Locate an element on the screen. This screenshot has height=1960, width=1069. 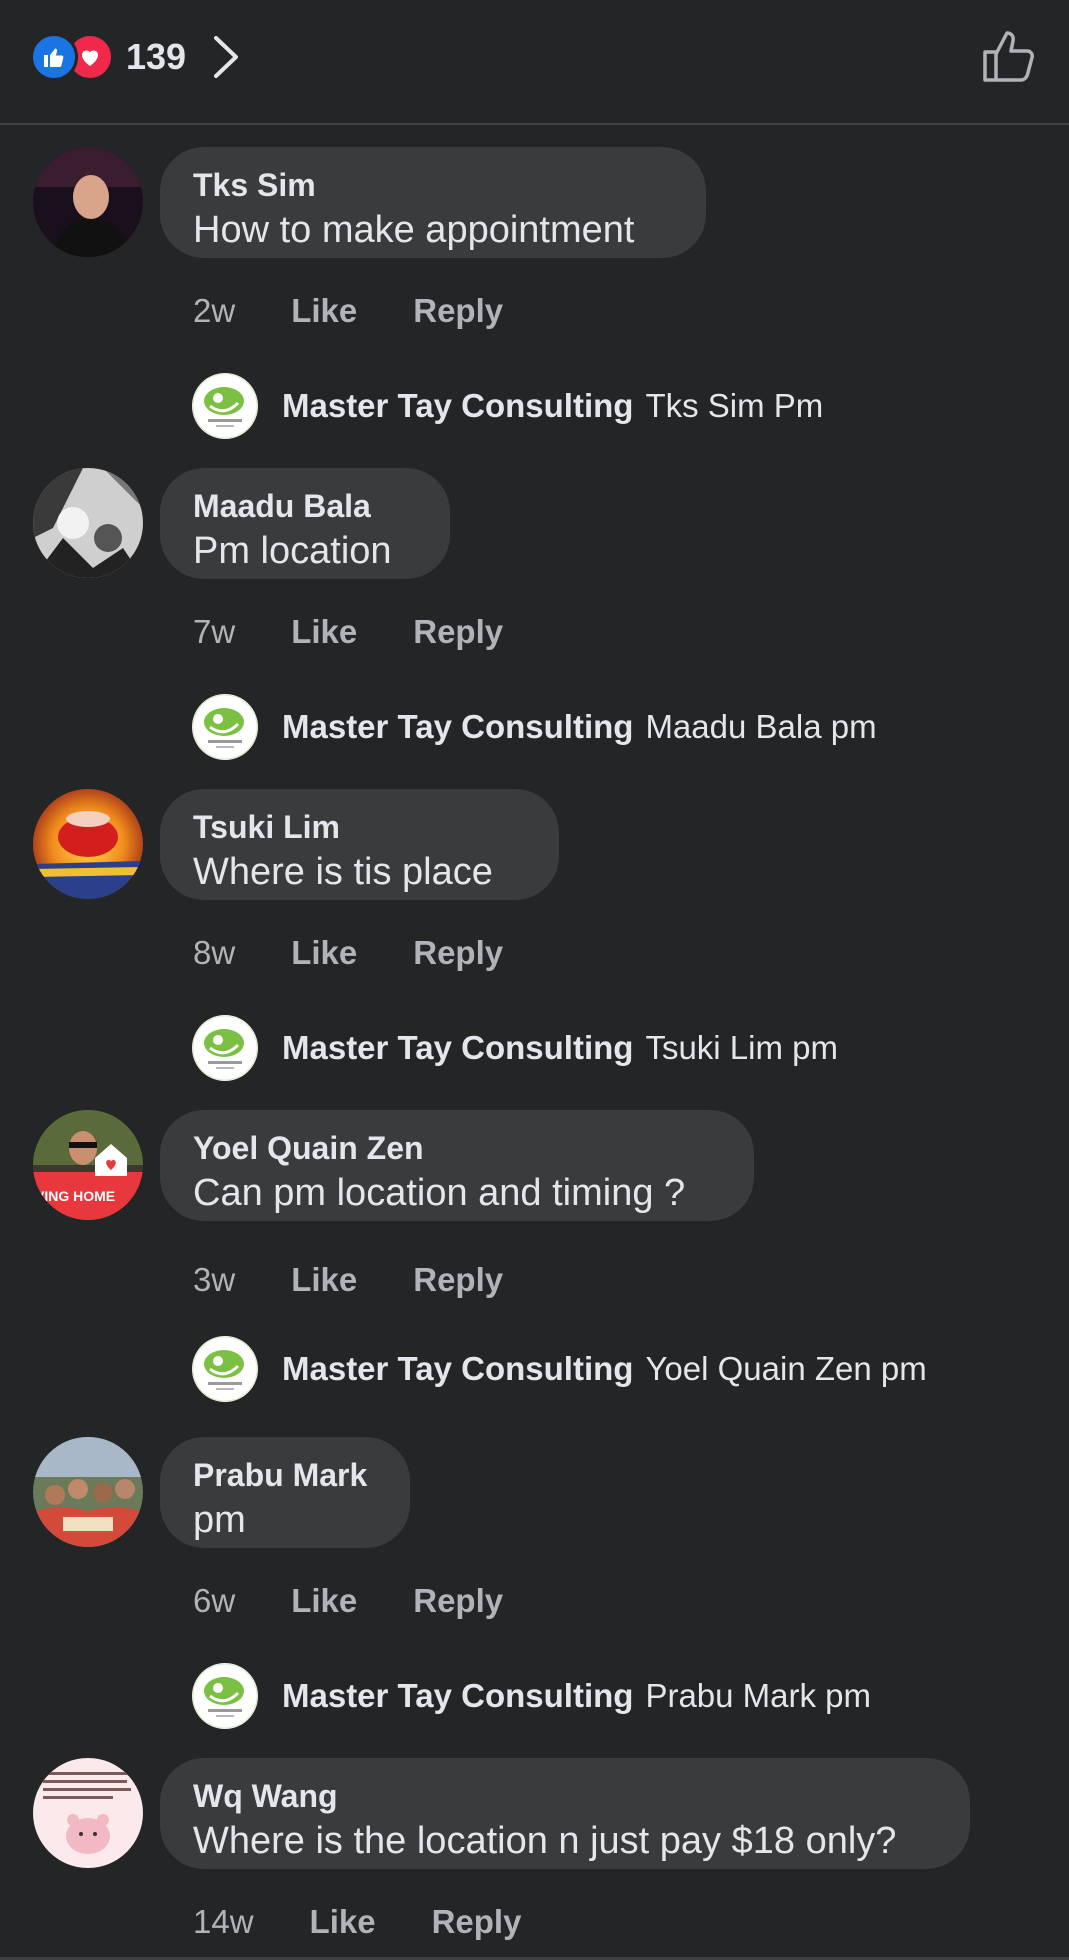
comment-bubble: Prabu Mark pm is located at coordinates (285, 1492).